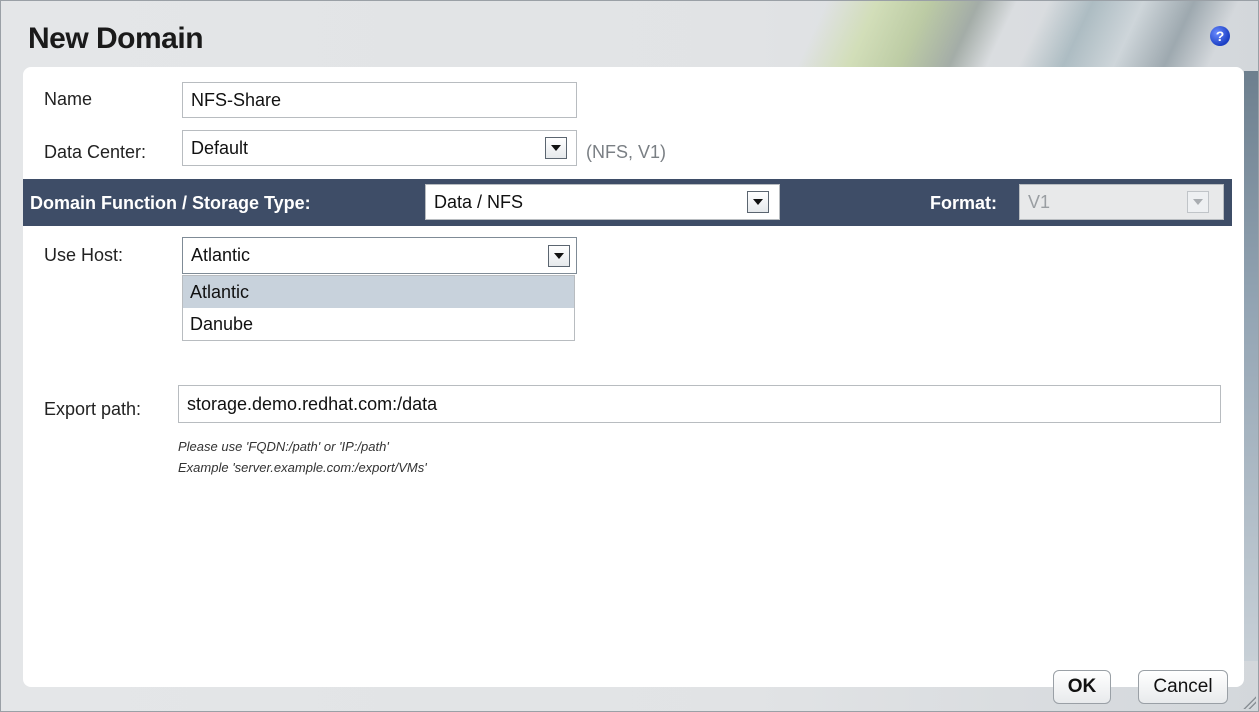  I want to click on ok-button: OK, so click(1082, 687).